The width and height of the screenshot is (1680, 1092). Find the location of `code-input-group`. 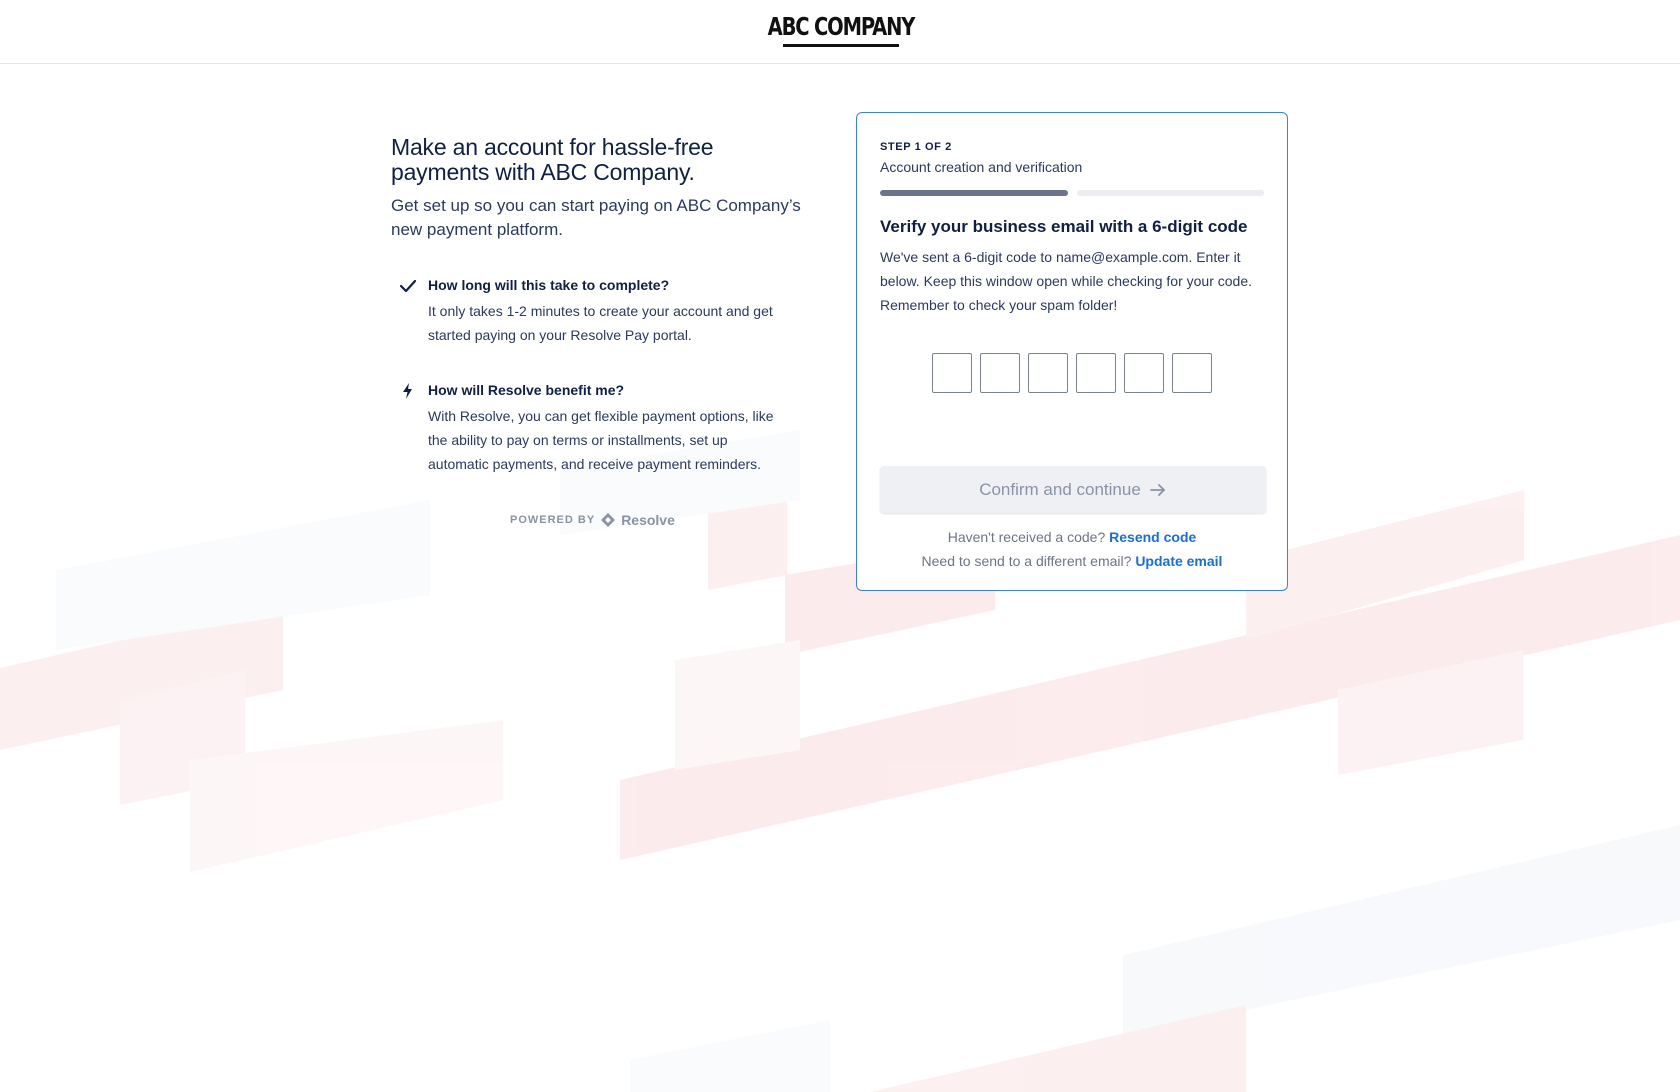

code-input-group is located at coordinates (1072, 373).